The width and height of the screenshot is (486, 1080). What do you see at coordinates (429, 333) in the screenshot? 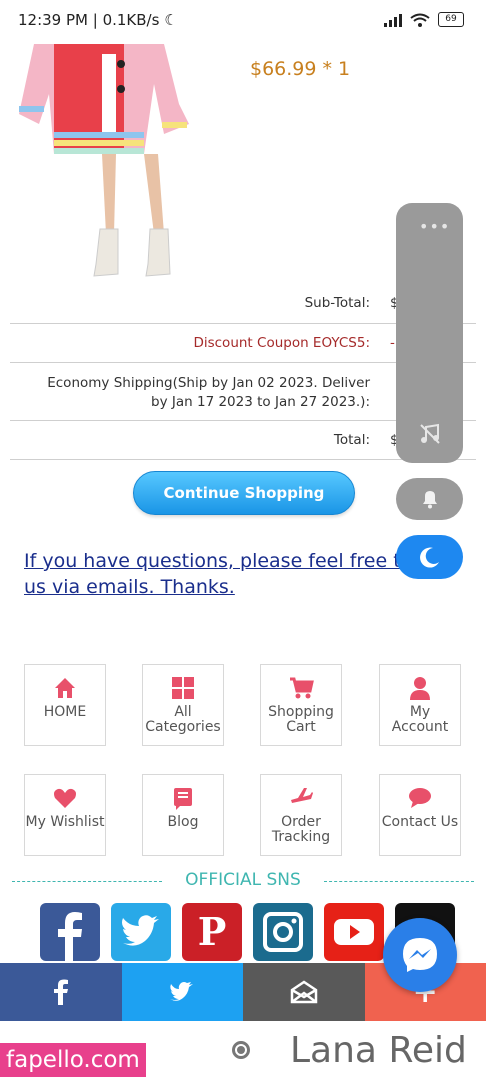
I see `floating-toolbar: •••` at bounding box center [429, 333].